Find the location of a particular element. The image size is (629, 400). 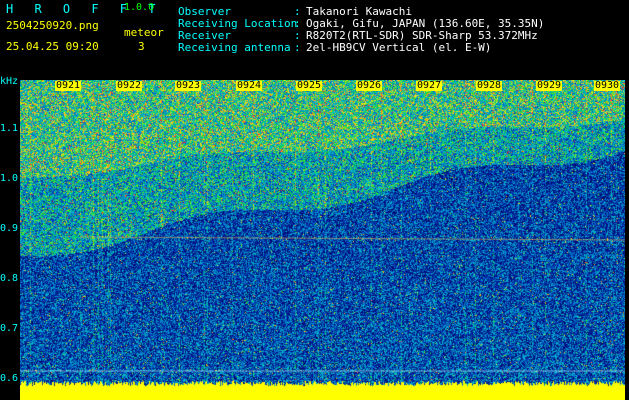

antenna-value: 2el-HB9CV Vertical (el. E-W) is located at coordinates (399, 47).